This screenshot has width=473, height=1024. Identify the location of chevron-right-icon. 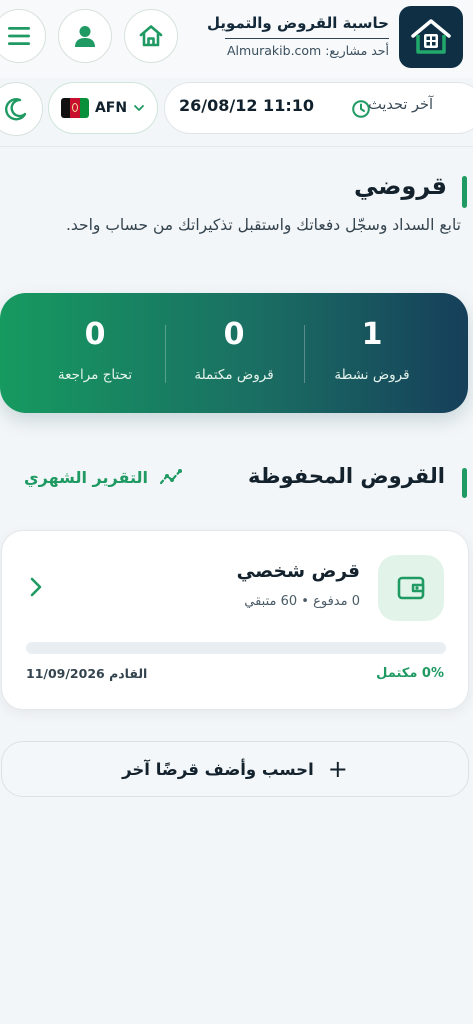
(36, 589).